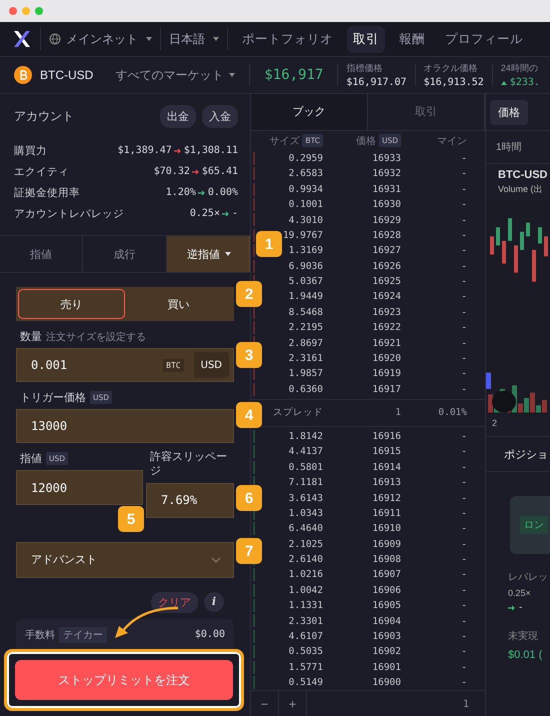  Describe the element at coordinates (386, 250) in the screenshot. I see `price-cell-text: 16927` at that location.